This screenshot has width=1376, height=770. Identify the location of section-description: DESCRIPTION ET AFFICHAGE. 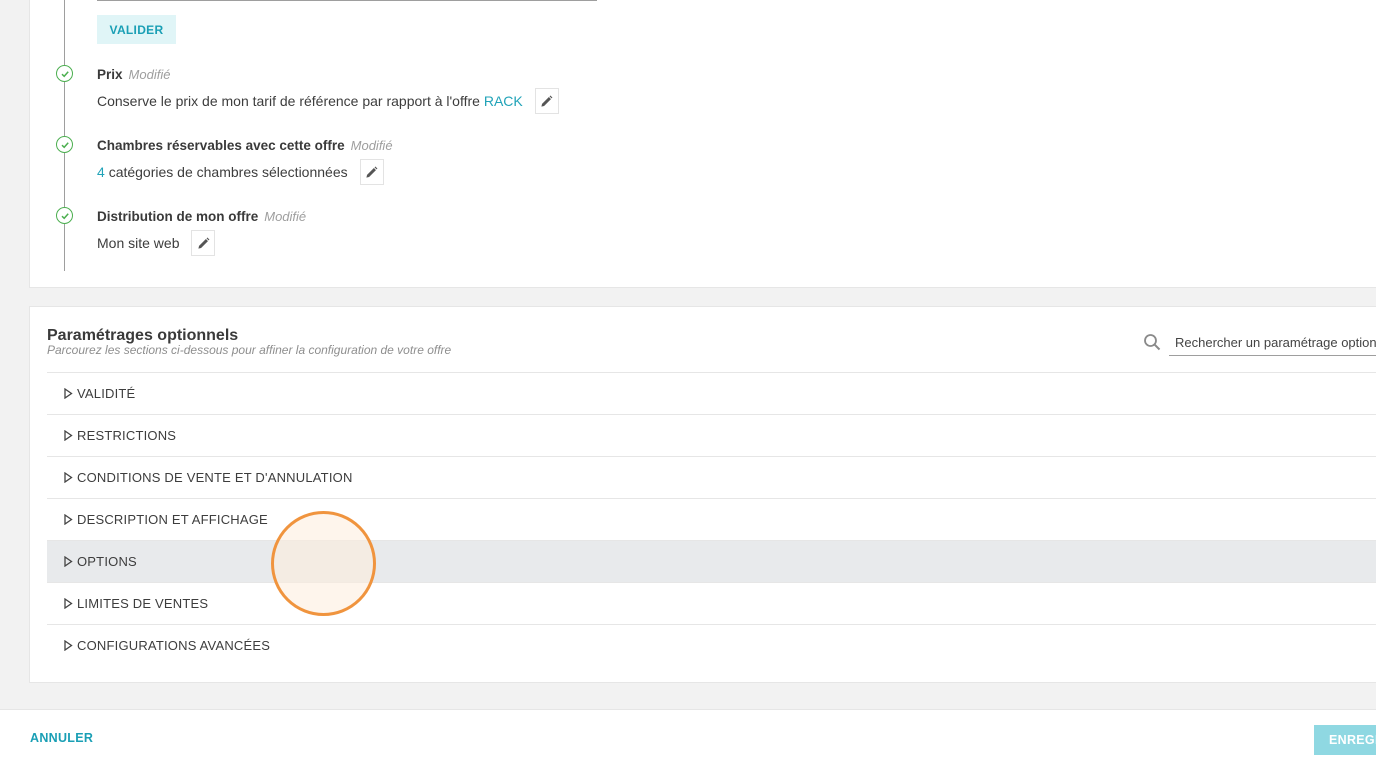
(711, 519).